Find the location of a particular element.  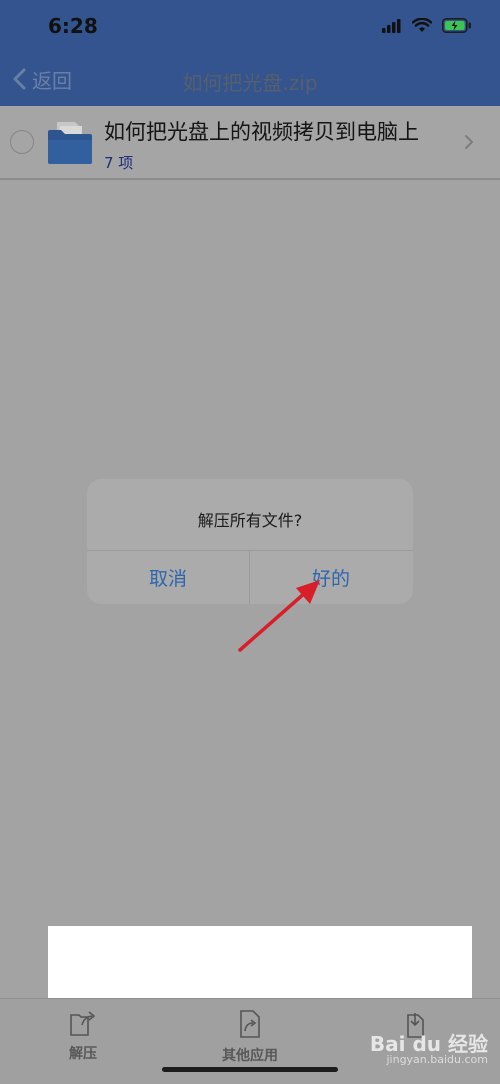

home-indicator is located at coordinates (250, 1069).